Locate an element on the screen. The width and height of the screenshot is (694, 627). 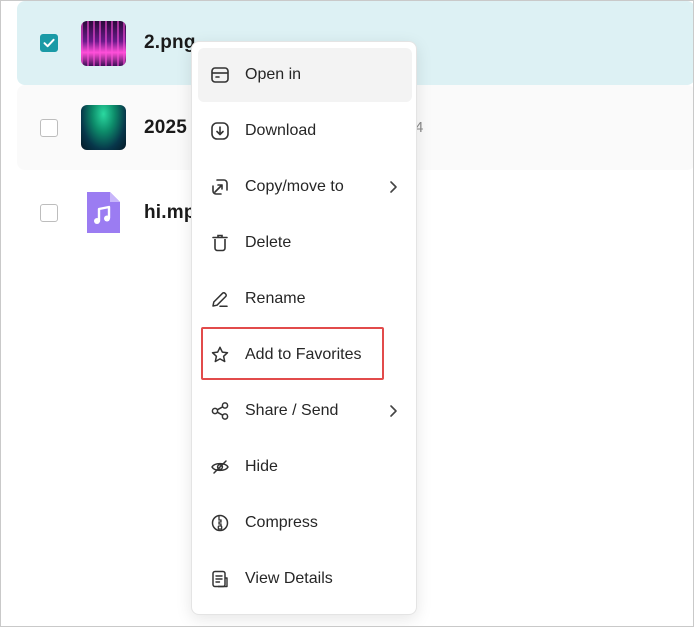
menu-item-download: Download is located at coordinates (305, 131).